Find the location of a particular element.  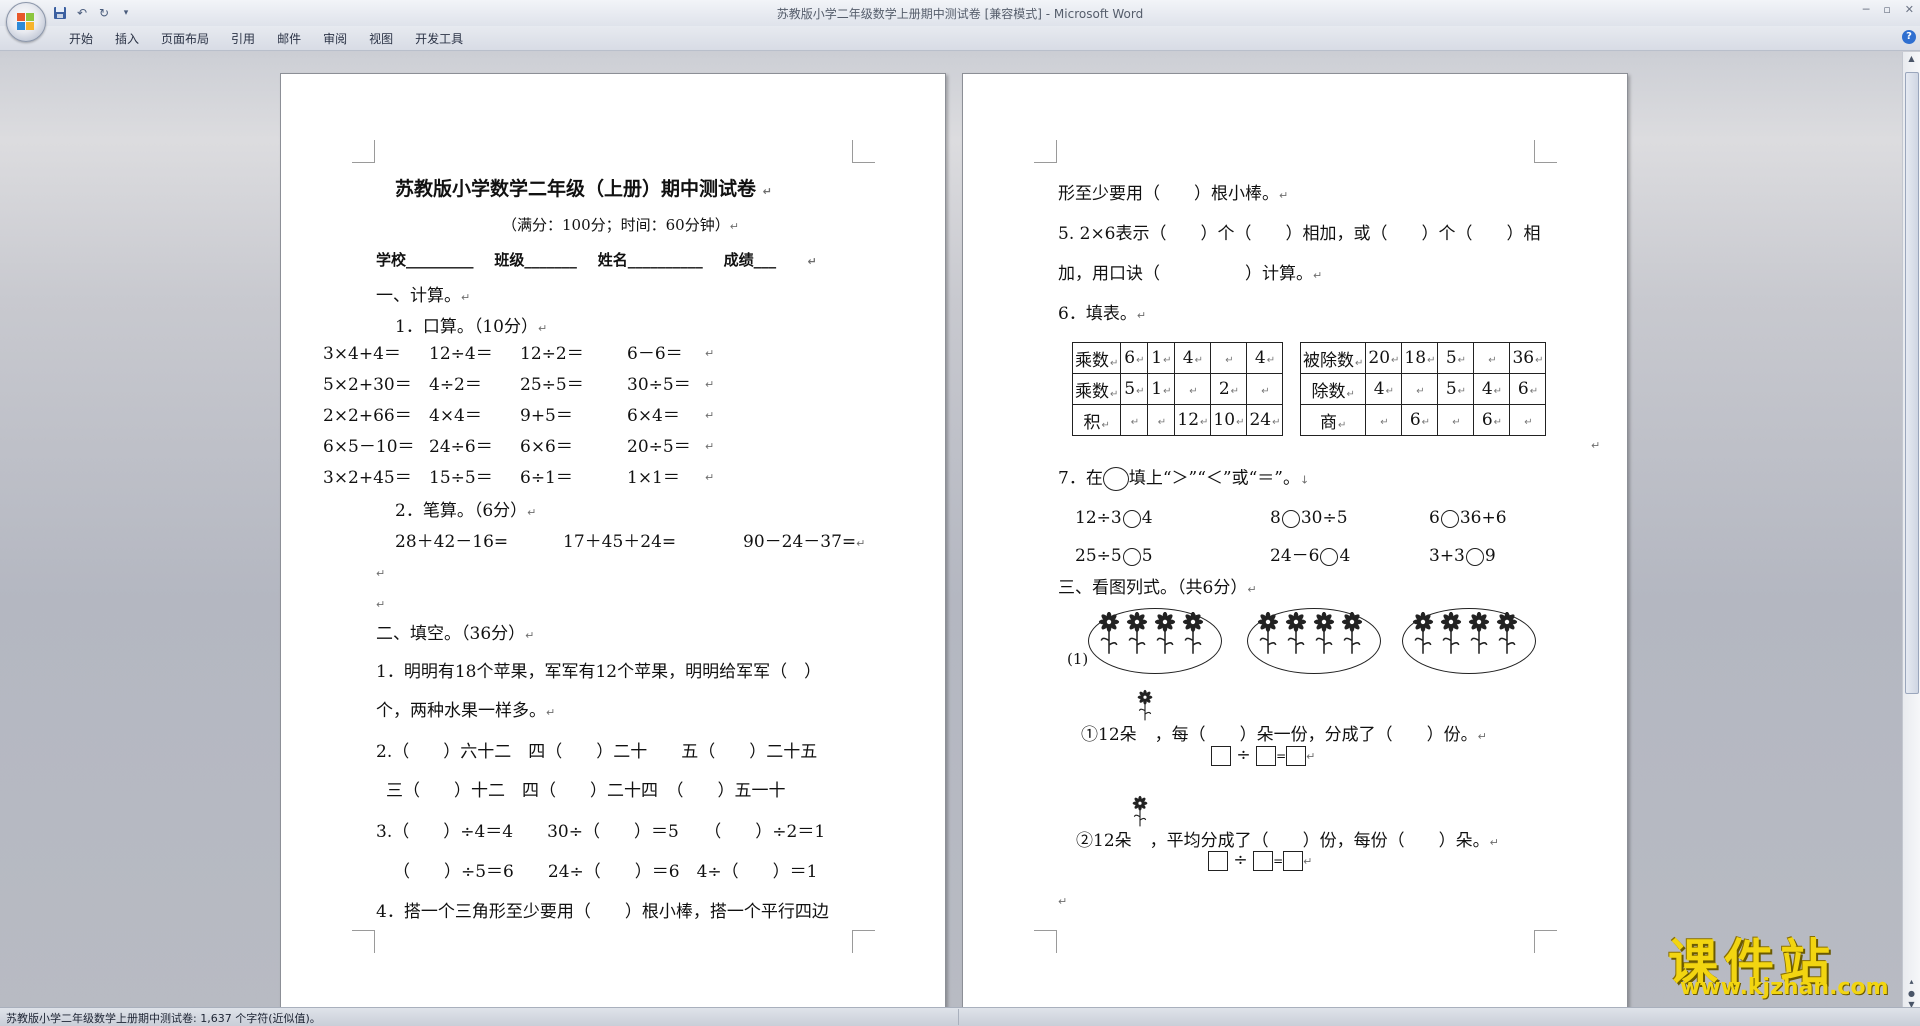

table-cell: 18↵ is located at coordinates (1420, 358).